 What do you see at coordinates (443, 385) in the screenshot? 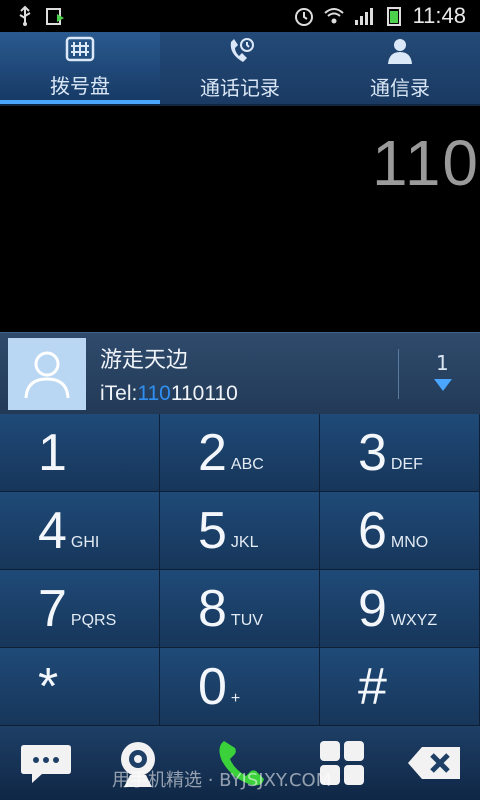
I see `expand-arrow-icon` at bounding box center [443, 385].